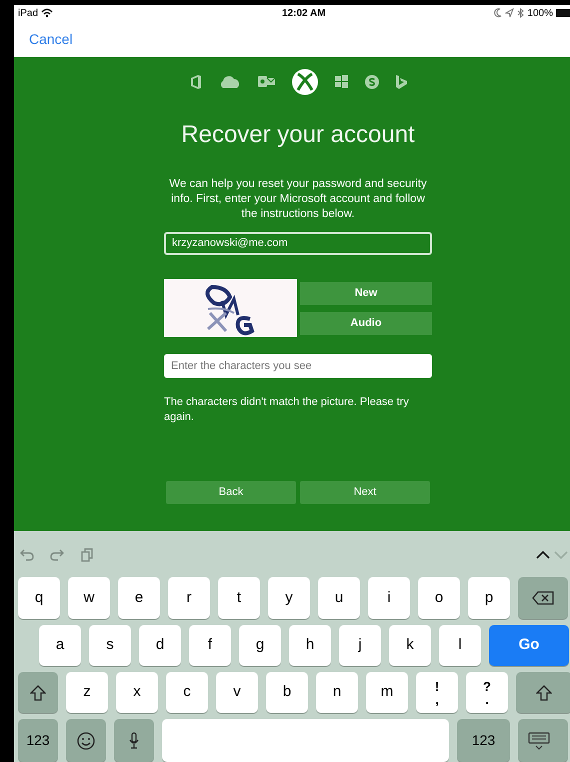 This screenshot has width=570, height=762. What do you see at coordinates (389, 598) in the screenshot?
I see `keyboard-key: i` at bounding box center [389, 598].